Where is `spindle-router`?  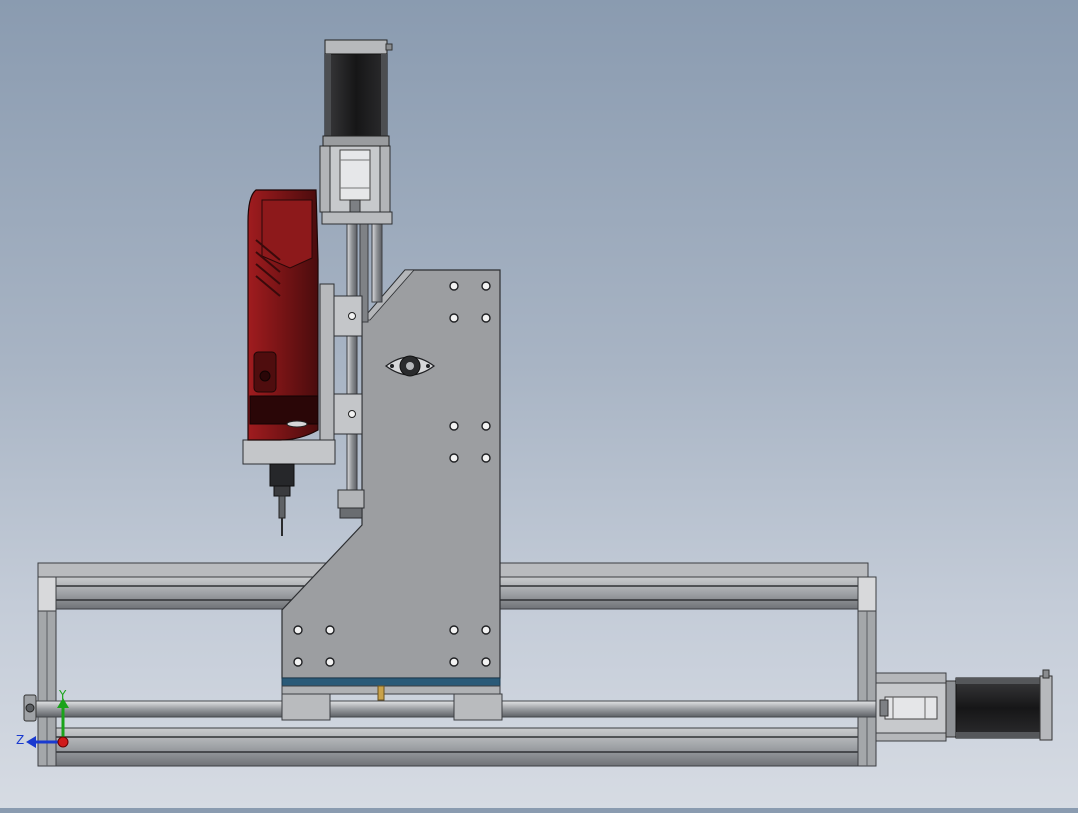
spindle-router is located at coordinates (289, 362).